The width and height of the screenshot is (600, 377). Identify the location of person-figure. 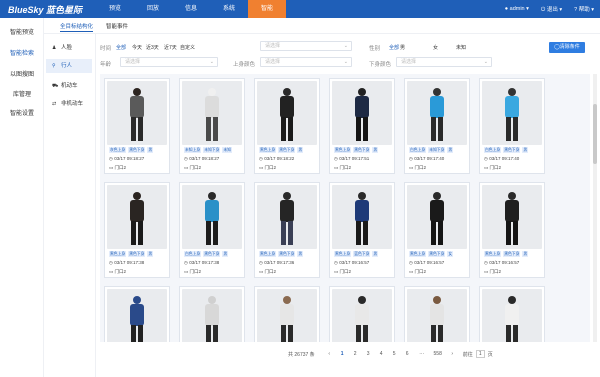
(287, 319).